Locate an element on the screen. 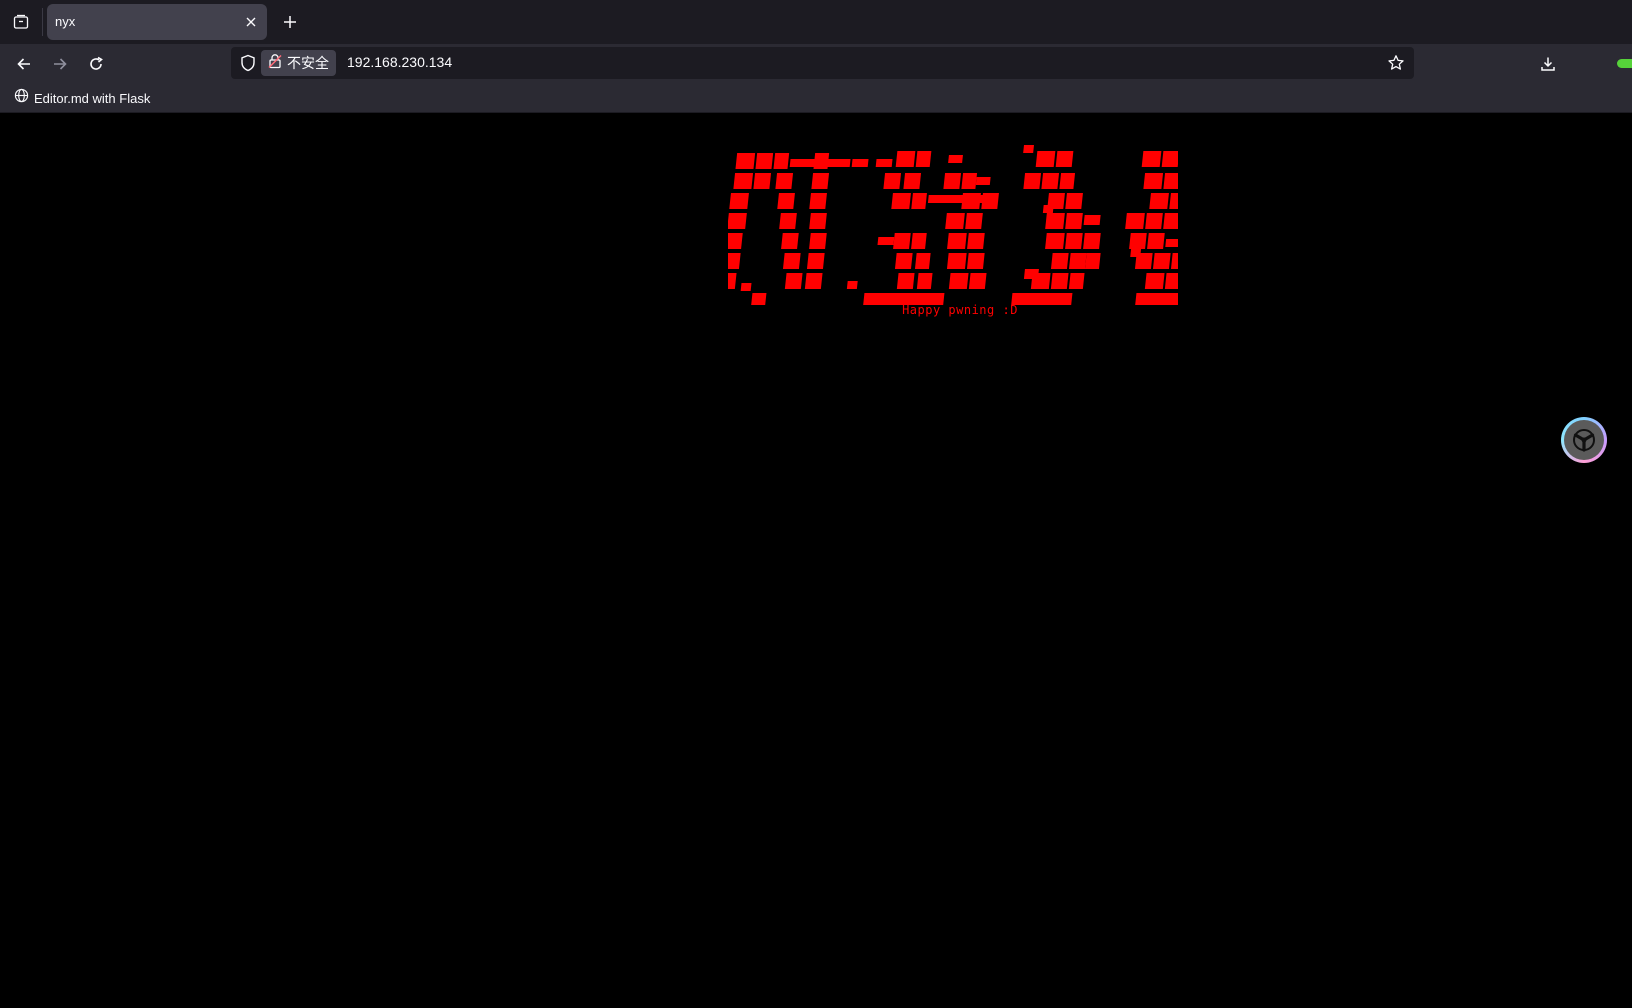  tab-nyx: nyx is located at coordinates (157, 22).